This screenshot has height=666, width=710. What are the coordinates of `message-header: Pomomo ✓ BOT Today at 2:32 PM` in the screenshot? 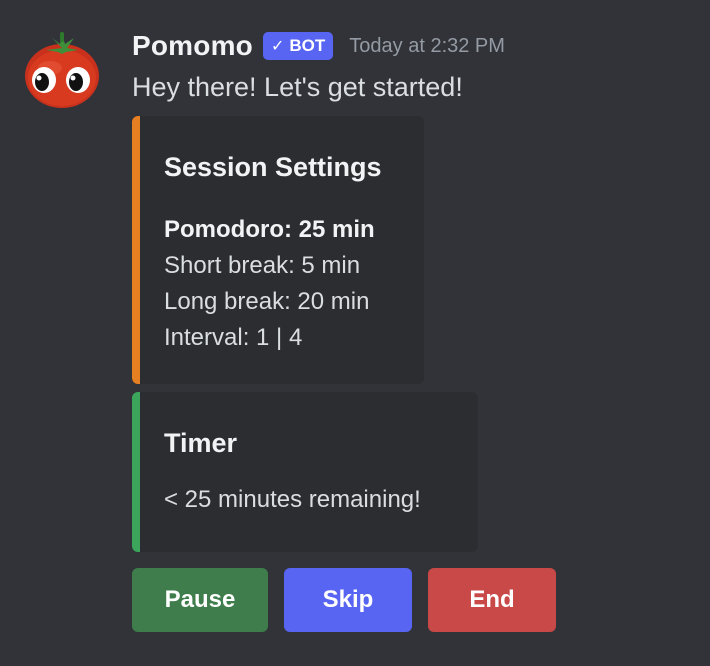 It's located at (318, 46).